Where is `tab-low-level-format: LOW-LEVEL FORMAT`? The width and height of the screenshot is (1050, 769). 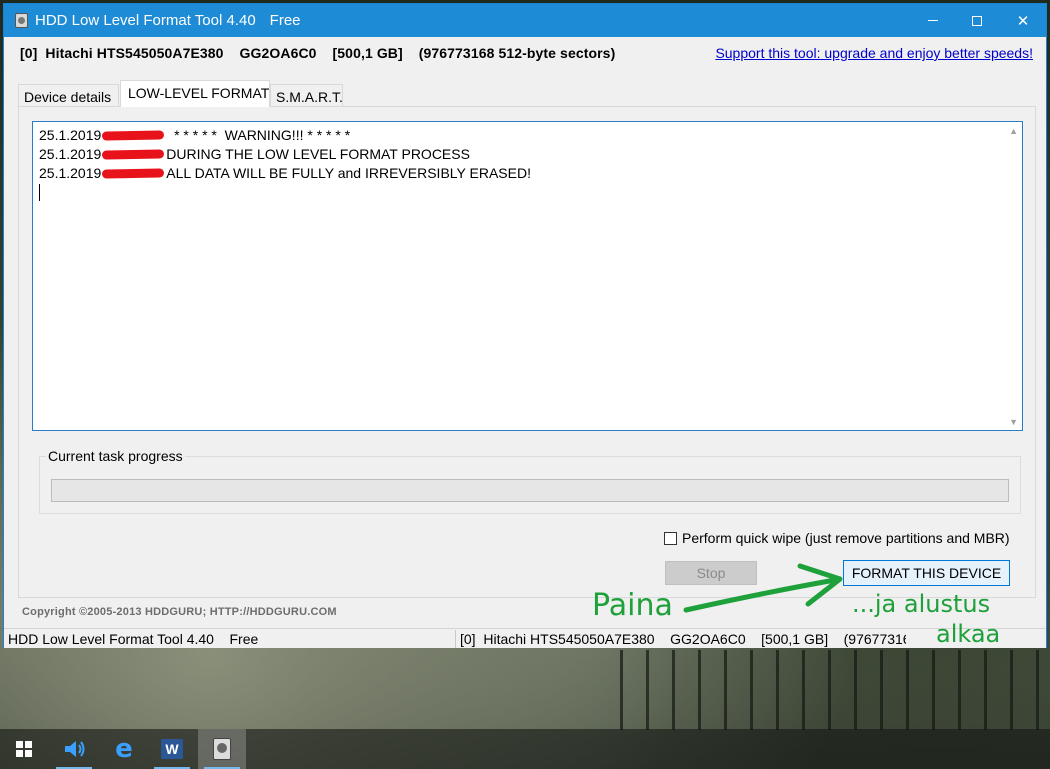
tab-low-level-format: LOW-LEVEL FORMAT is located at coordinates (195, 93).